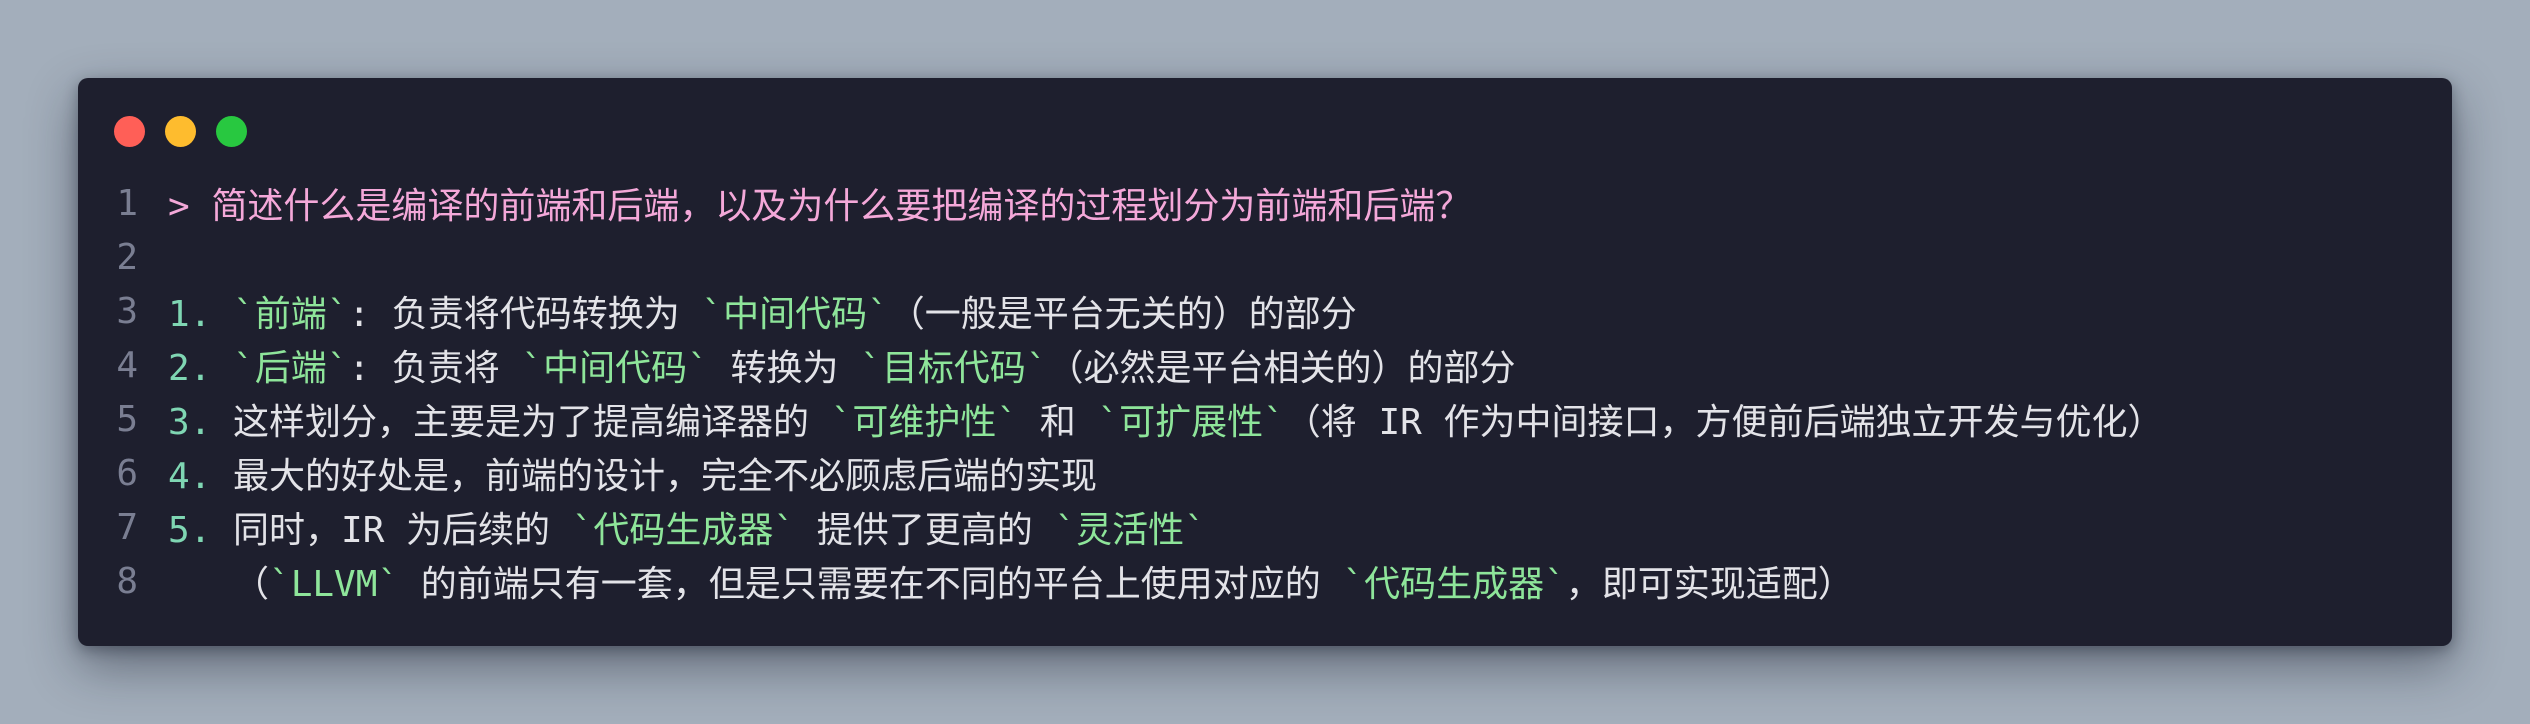  What do you see at coordinates (924, 422) in the screenshot?
I see `inline-code: `可维护性`` at bounding box center [924, 422].